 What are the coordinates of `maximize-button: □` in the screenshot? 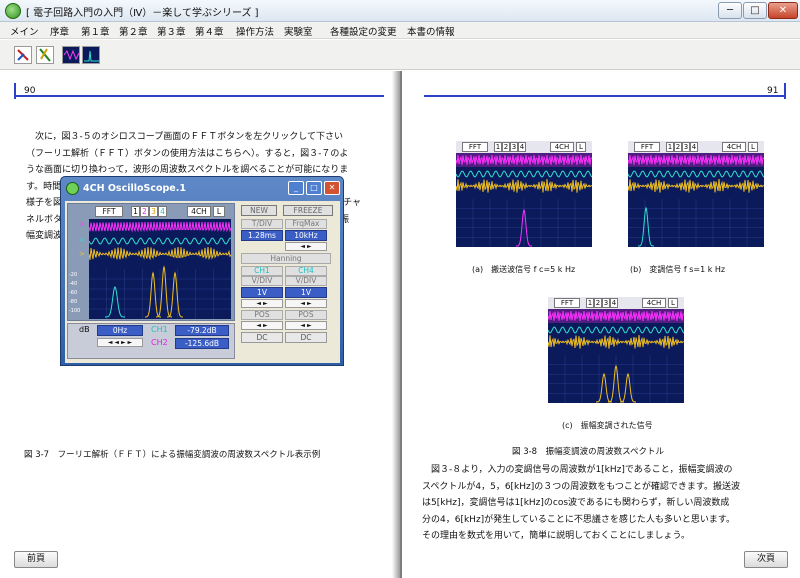 It's located at (755, 10).